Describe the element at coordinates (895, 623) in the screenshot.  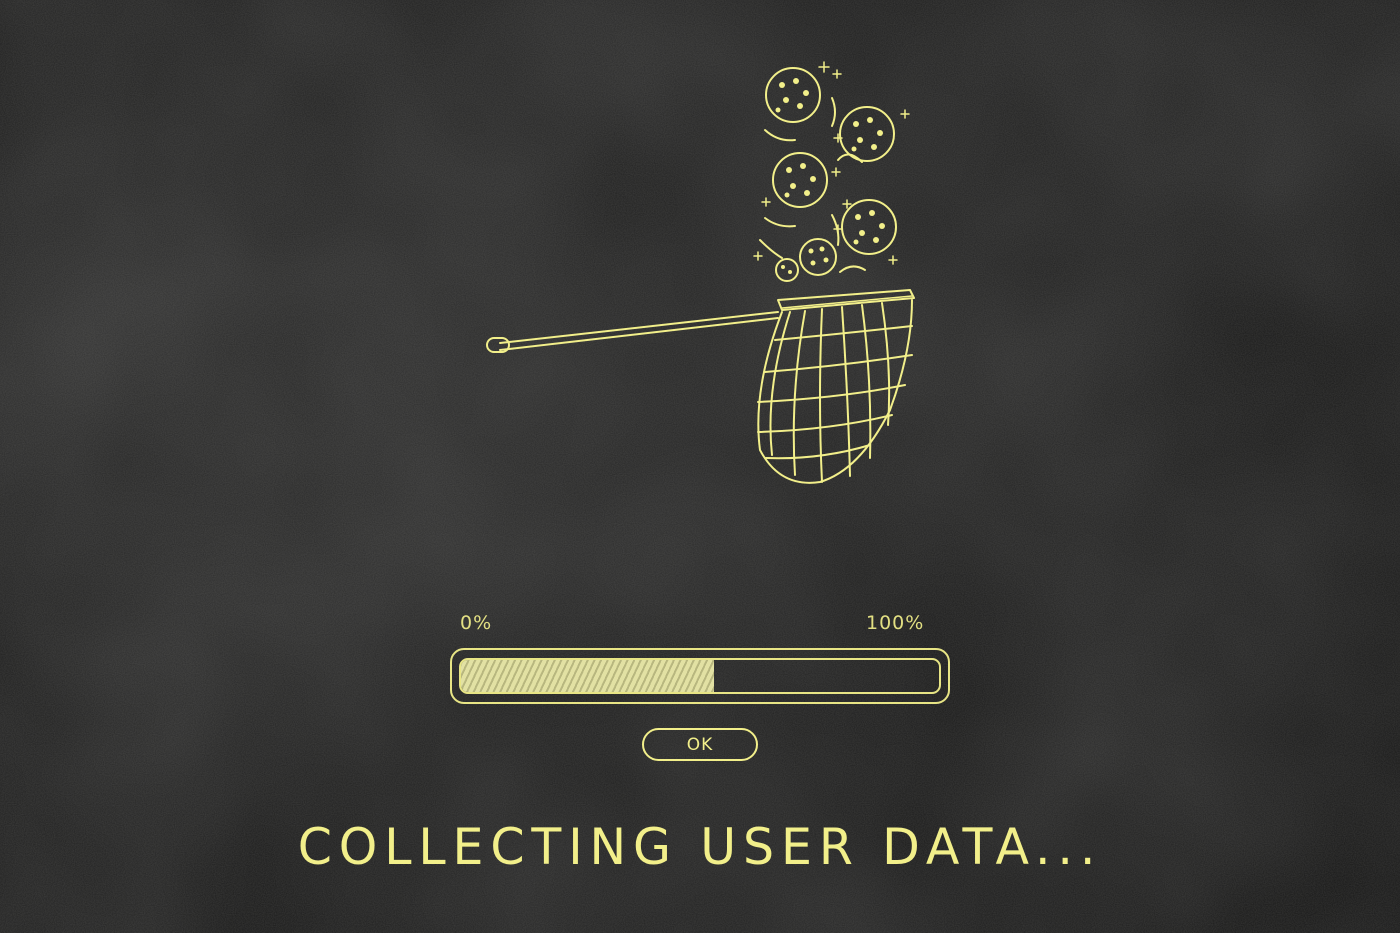
I see `progress-max-label: 100%` at that location.